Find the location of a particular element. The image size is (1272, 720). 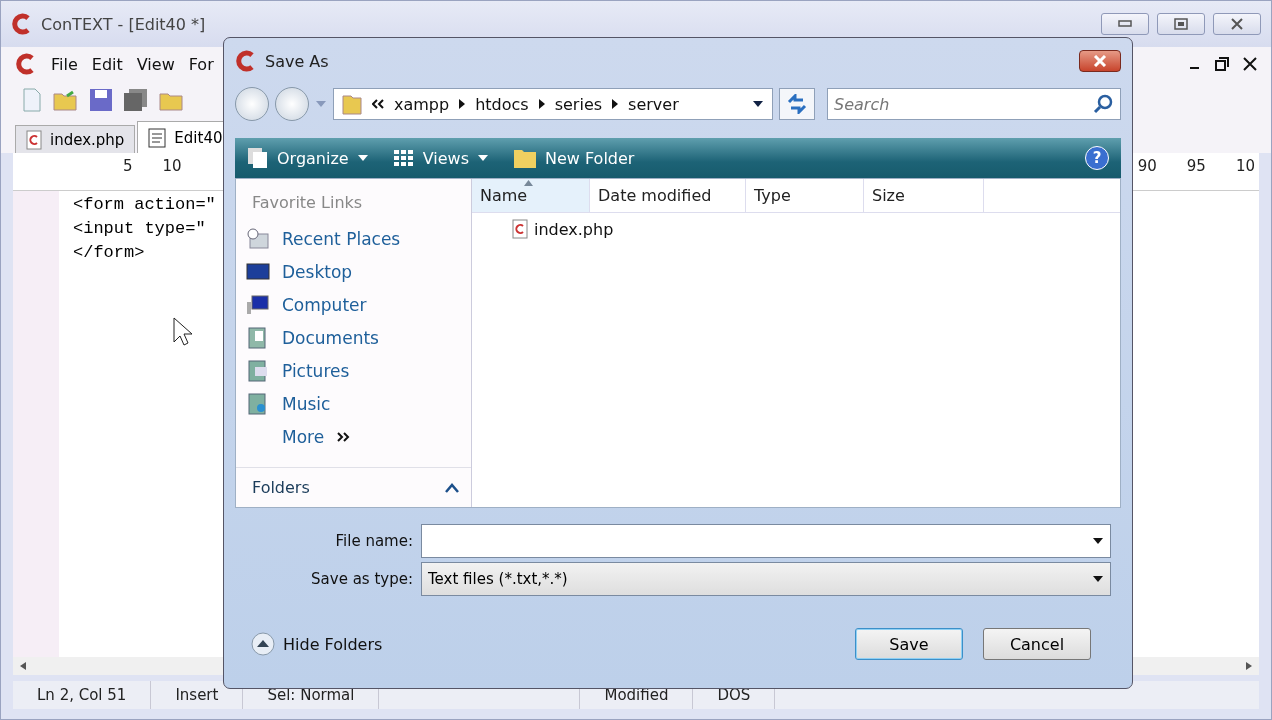

favorite-link: More is located at coordinates (353, 436).